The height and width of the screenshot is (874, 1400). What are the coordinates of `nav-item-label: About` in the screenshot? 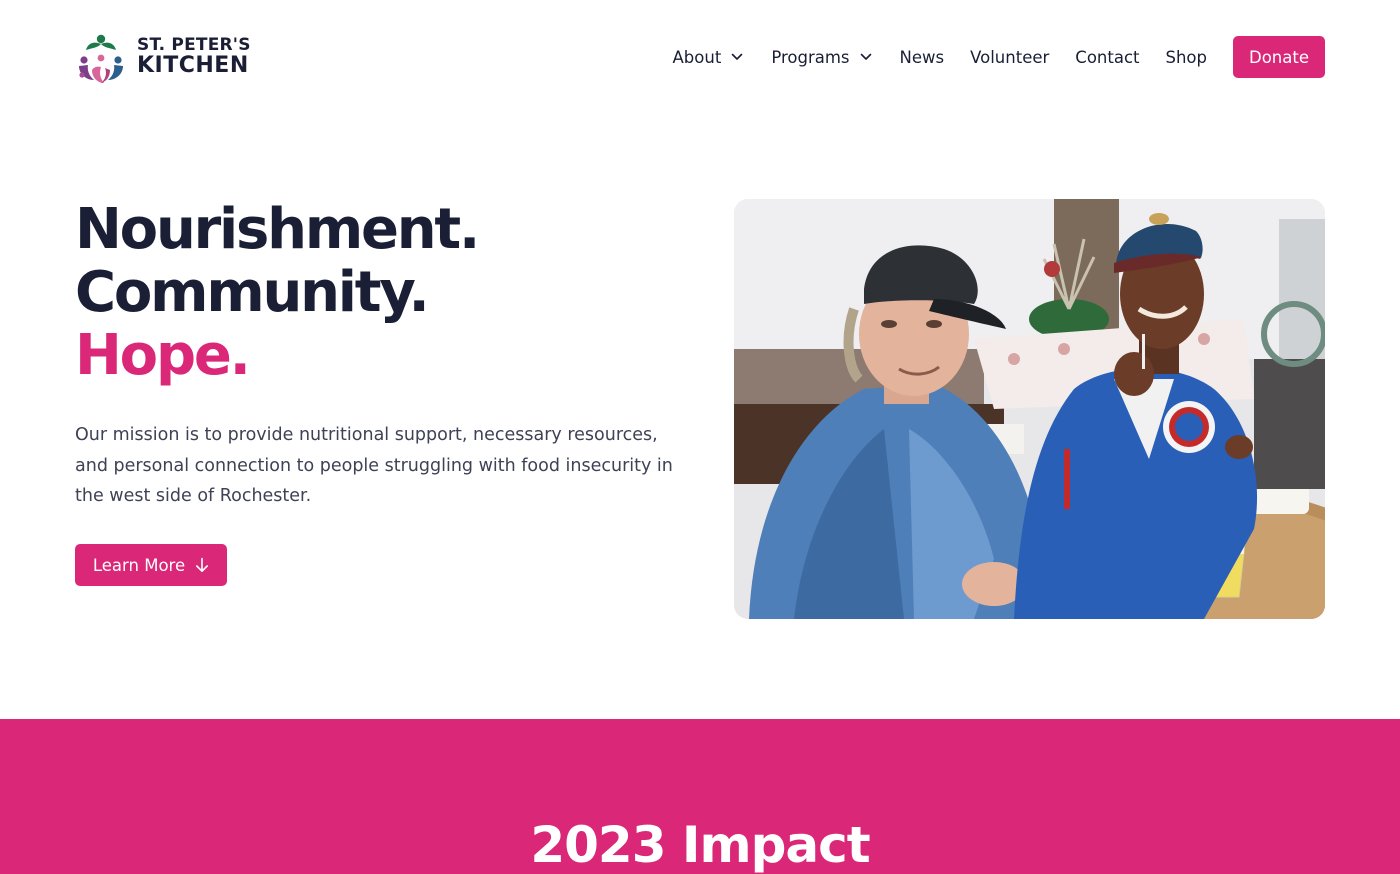 It's located at (697, 57).